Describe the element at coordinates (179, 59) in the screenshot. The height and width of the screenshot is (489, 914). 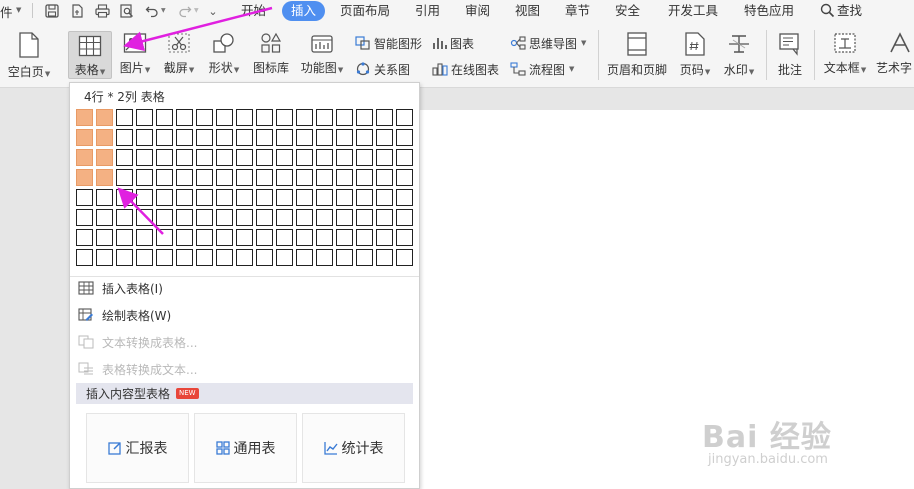
I see `screenshot-button: 截屏▼` at that location.